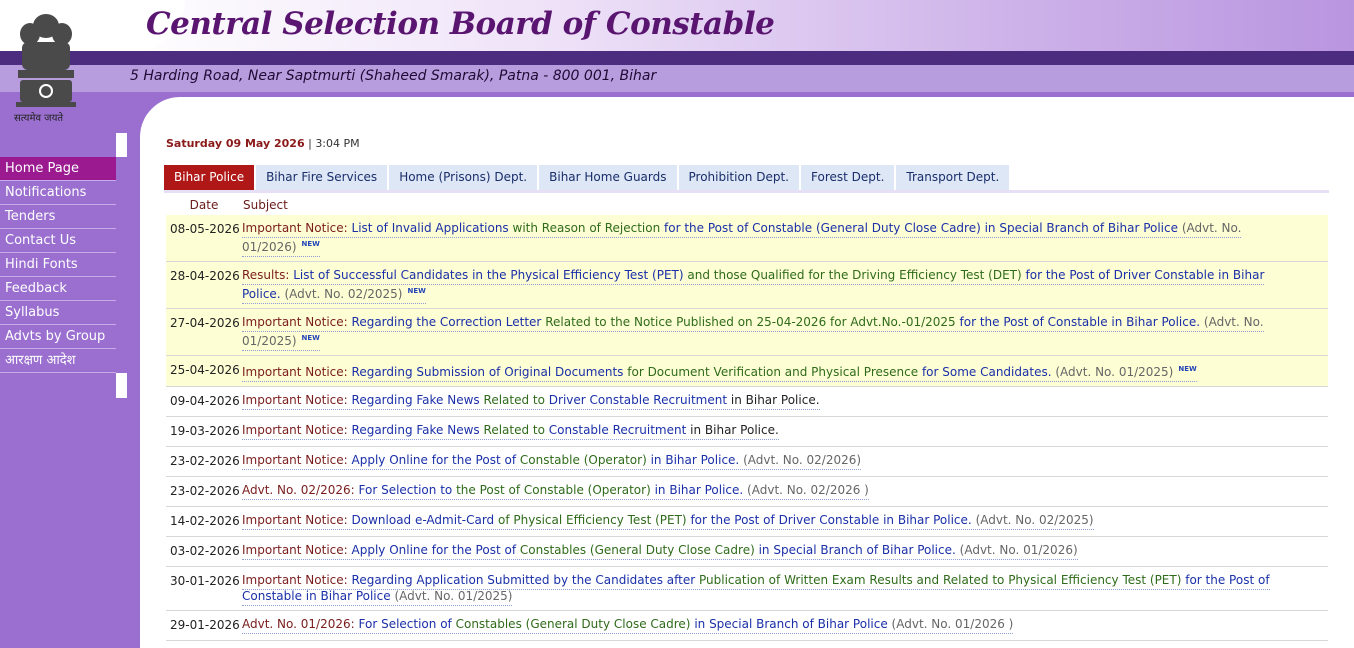 This screenshot has width=1354, height=648. I want to click on tab-forest-dept: Forest Dept., so click(848, 177).